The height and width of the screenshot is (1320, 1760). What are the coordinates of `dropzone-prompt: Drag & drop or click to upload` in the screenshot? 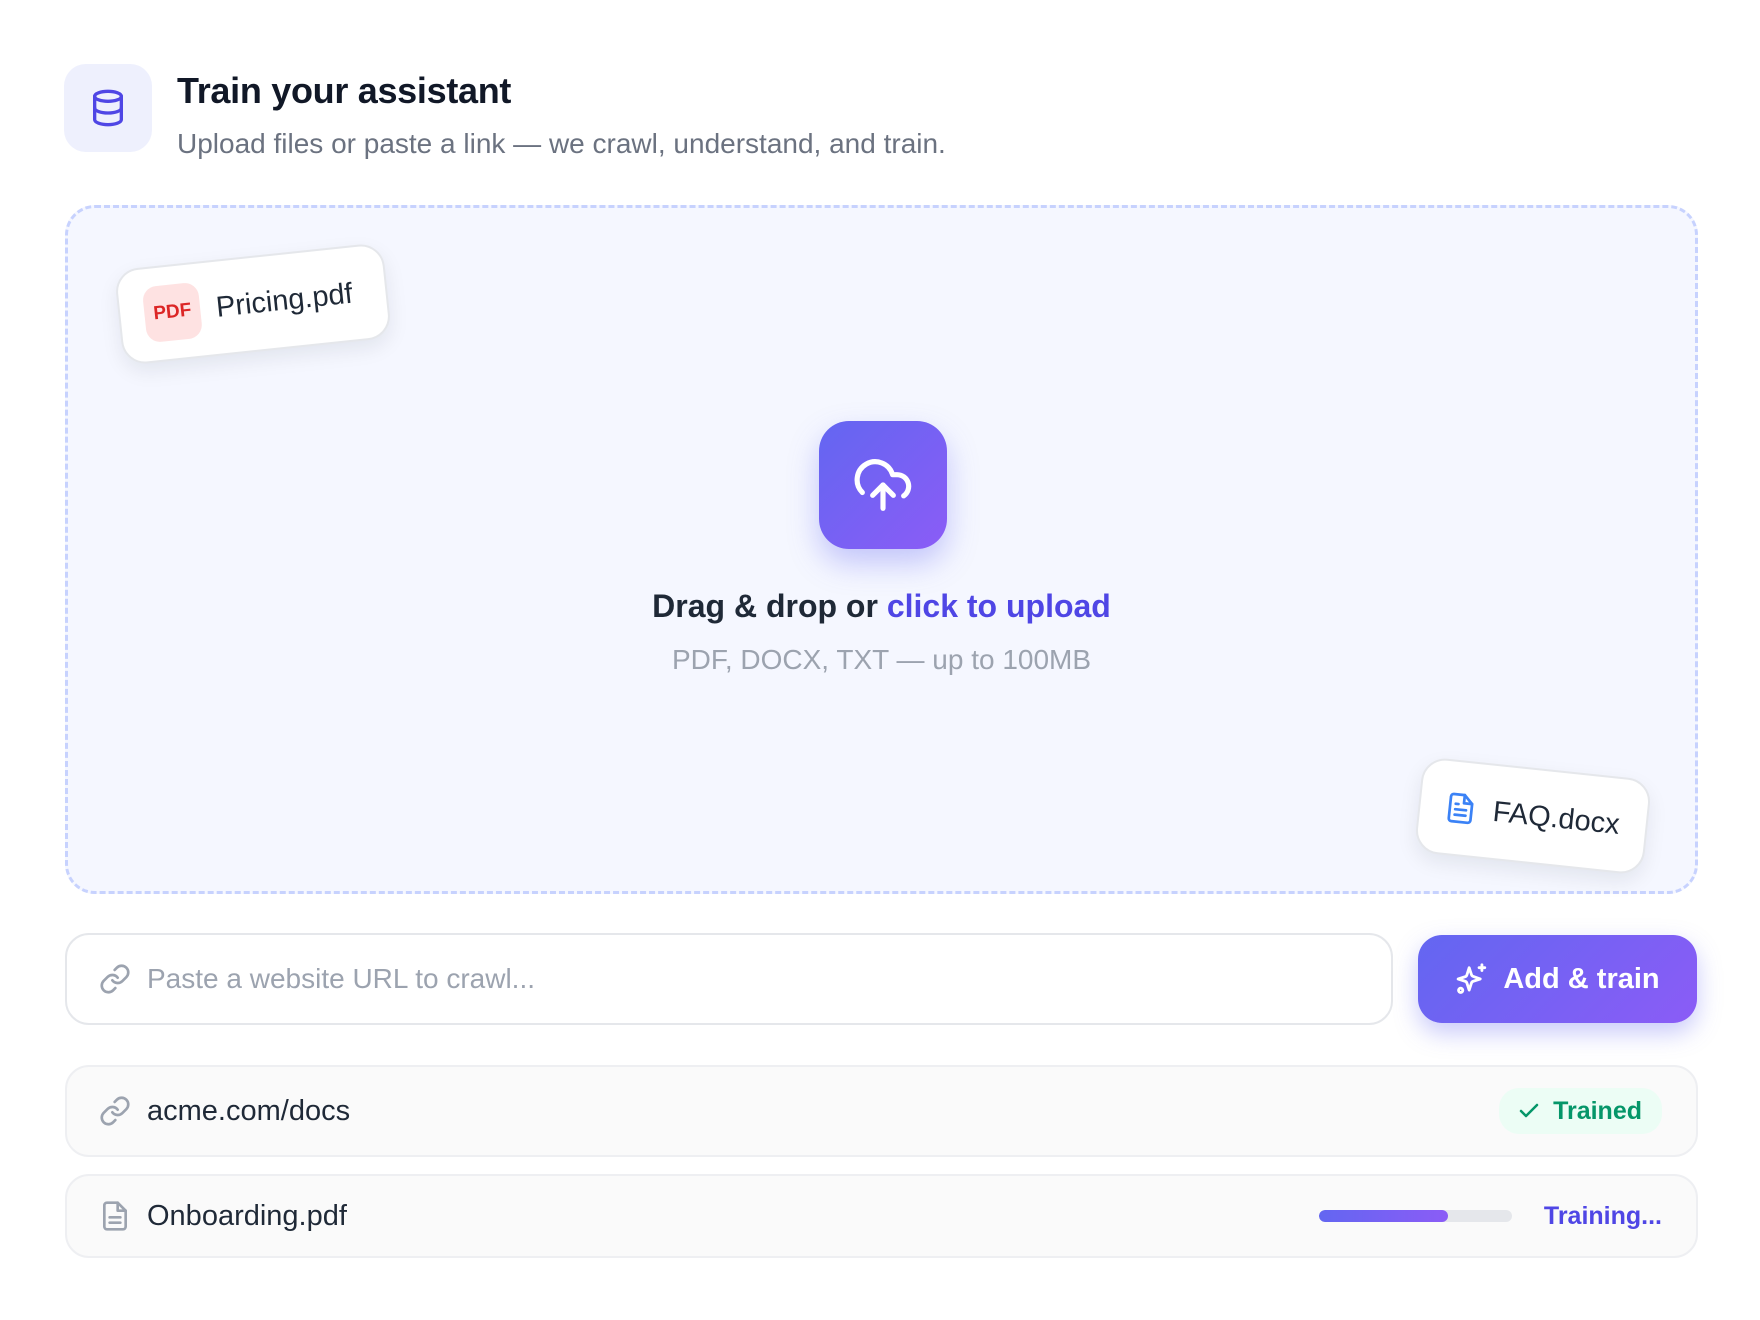 It's located at (881, 606).